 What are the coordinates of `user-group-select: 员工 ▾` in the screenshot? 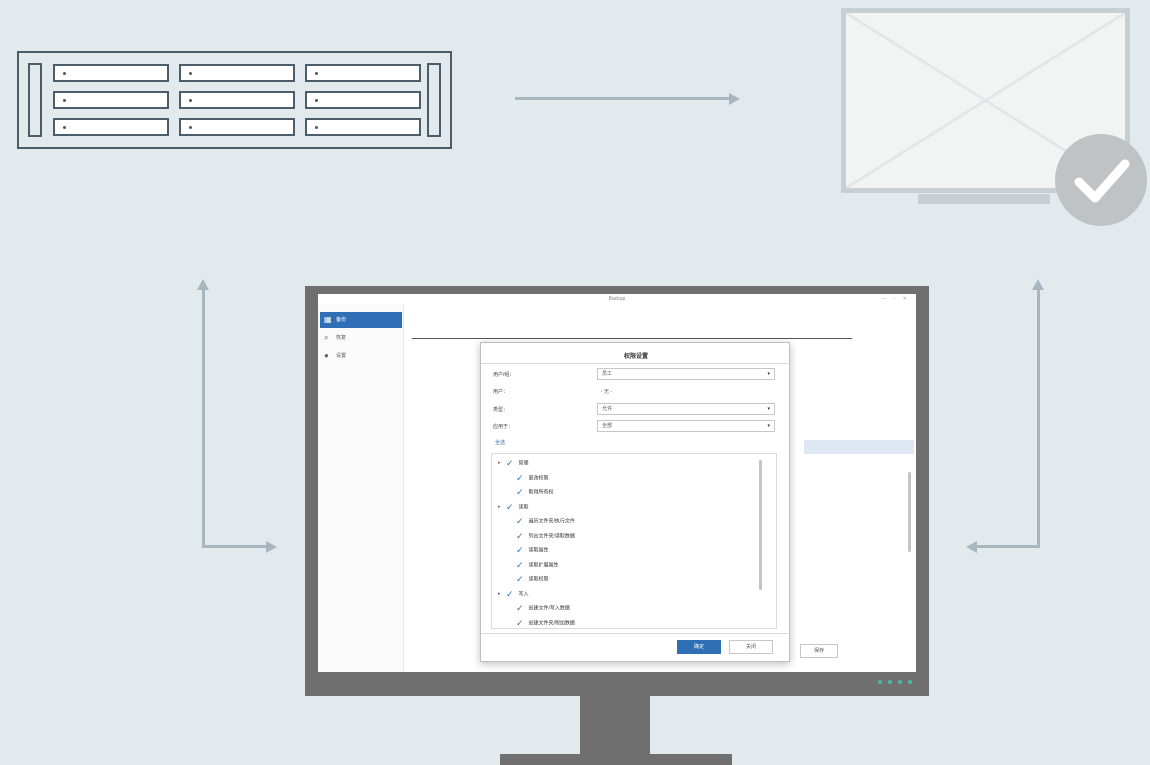 It's located at (686, 374).